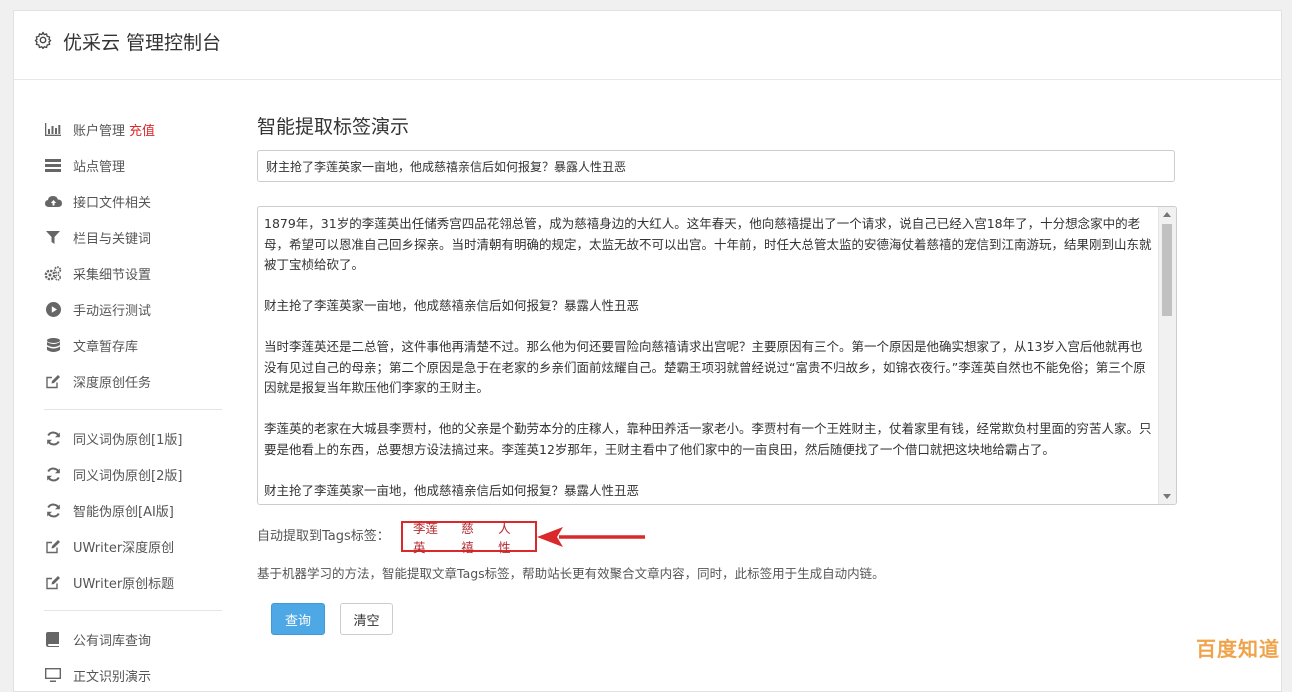 The width and height of the screenshot is (1292, 692). I want to click on watermark-logo: 百度知道, so click(1238, 649).